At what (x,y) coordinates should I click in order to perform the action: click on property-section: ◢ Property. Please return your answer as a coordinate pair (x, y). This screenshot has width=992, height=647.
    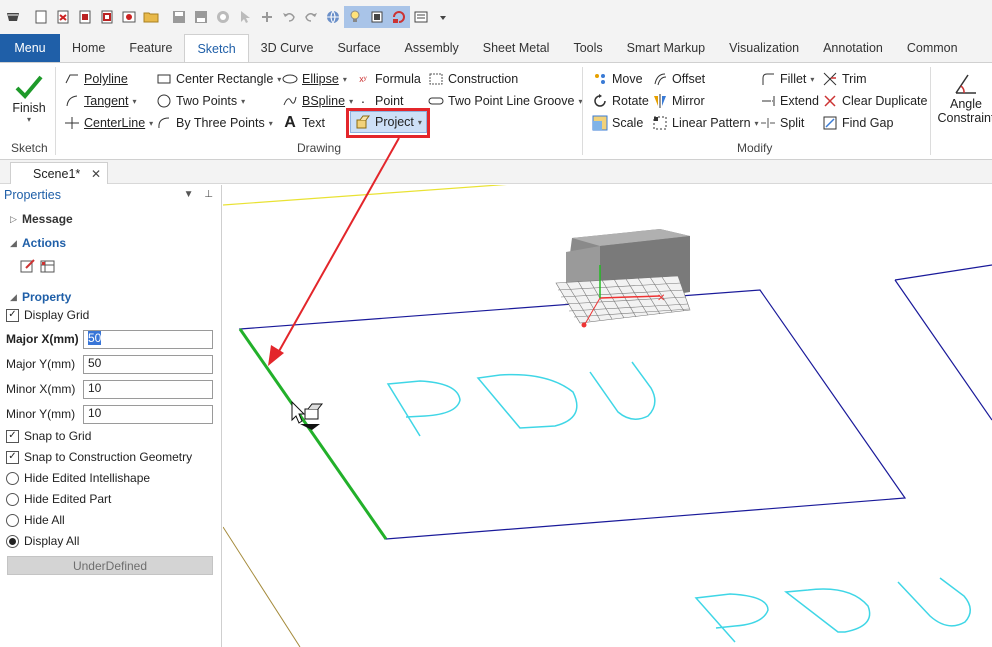
    Looking at the image, I should click on (35, 297).